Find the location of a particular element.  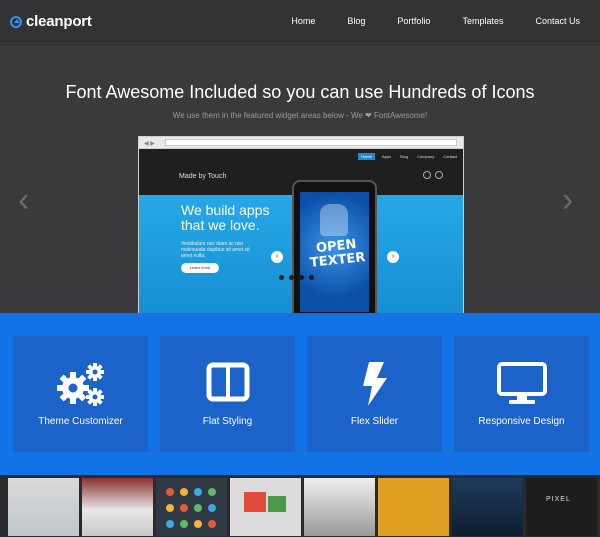

feature-card-flat-styling: Flat Styling is located at coordinates (227, 394).